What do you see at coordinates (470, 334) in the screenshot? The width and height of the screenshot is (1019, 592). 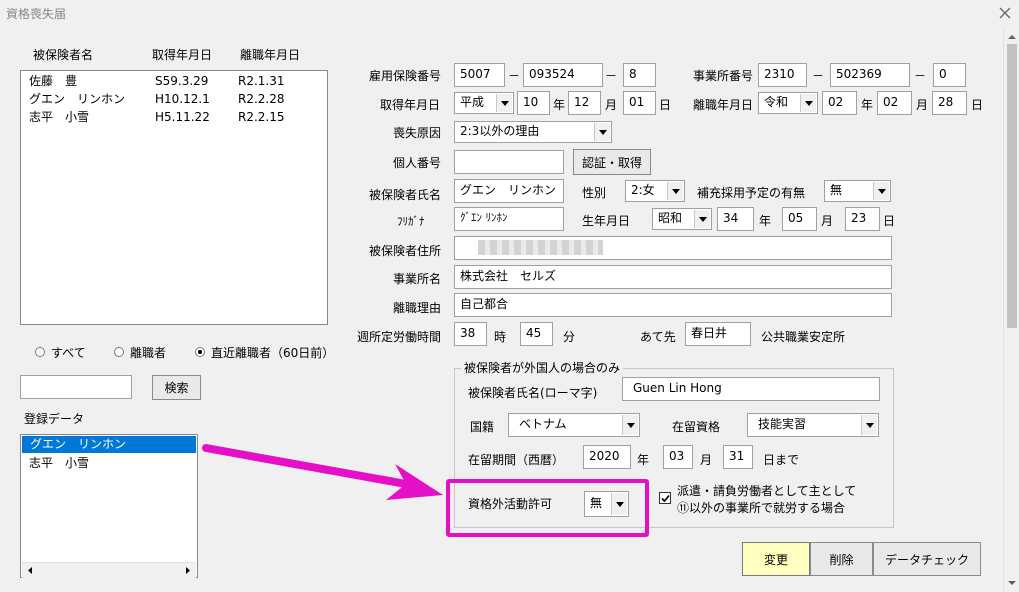 I see `weekly-hours-input: 38` at bounding box center [470, 334].